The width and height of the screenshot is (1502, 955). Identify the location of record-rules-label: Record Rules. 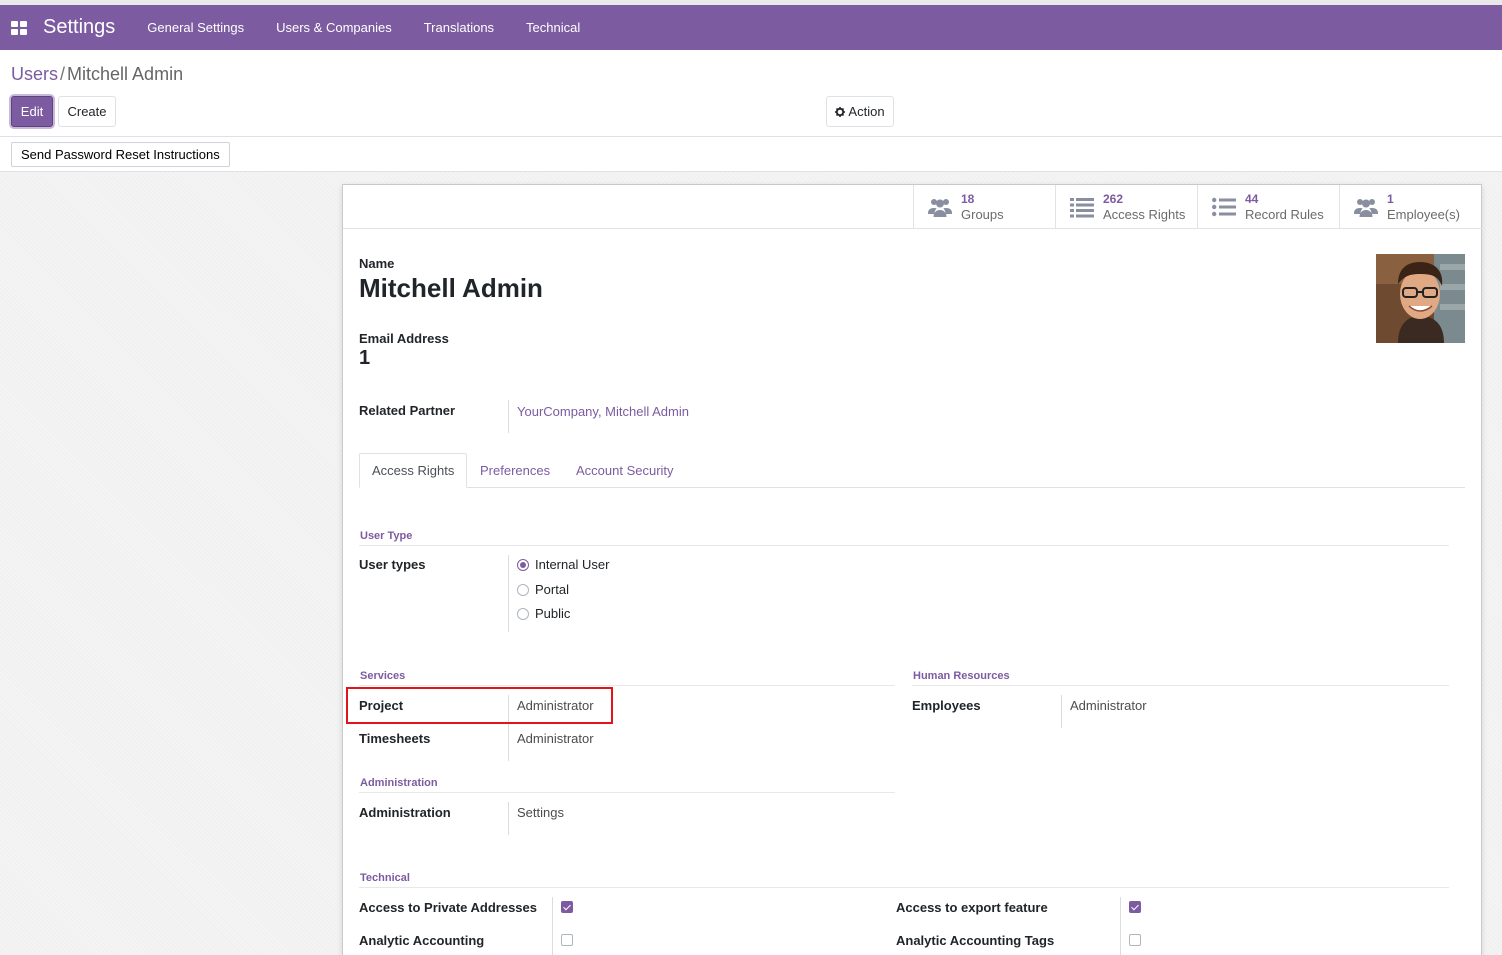
(1284, 214).